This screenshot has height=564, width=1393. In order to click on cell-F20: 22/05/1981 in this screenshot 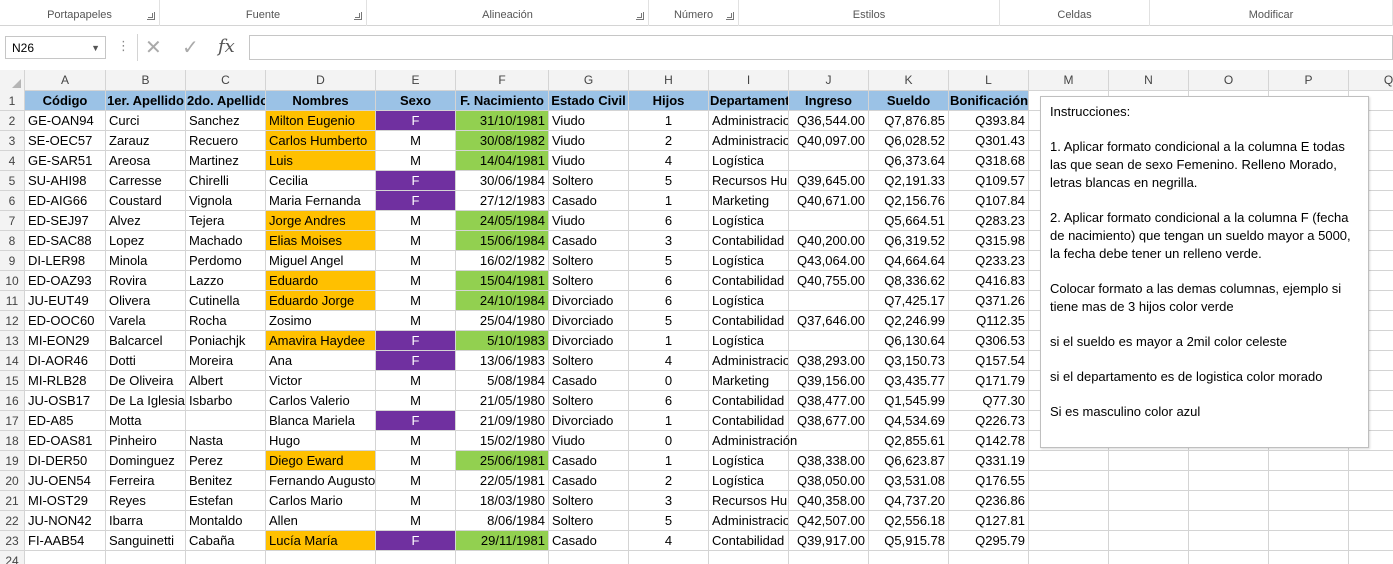, I will do `click(502, 481)`.